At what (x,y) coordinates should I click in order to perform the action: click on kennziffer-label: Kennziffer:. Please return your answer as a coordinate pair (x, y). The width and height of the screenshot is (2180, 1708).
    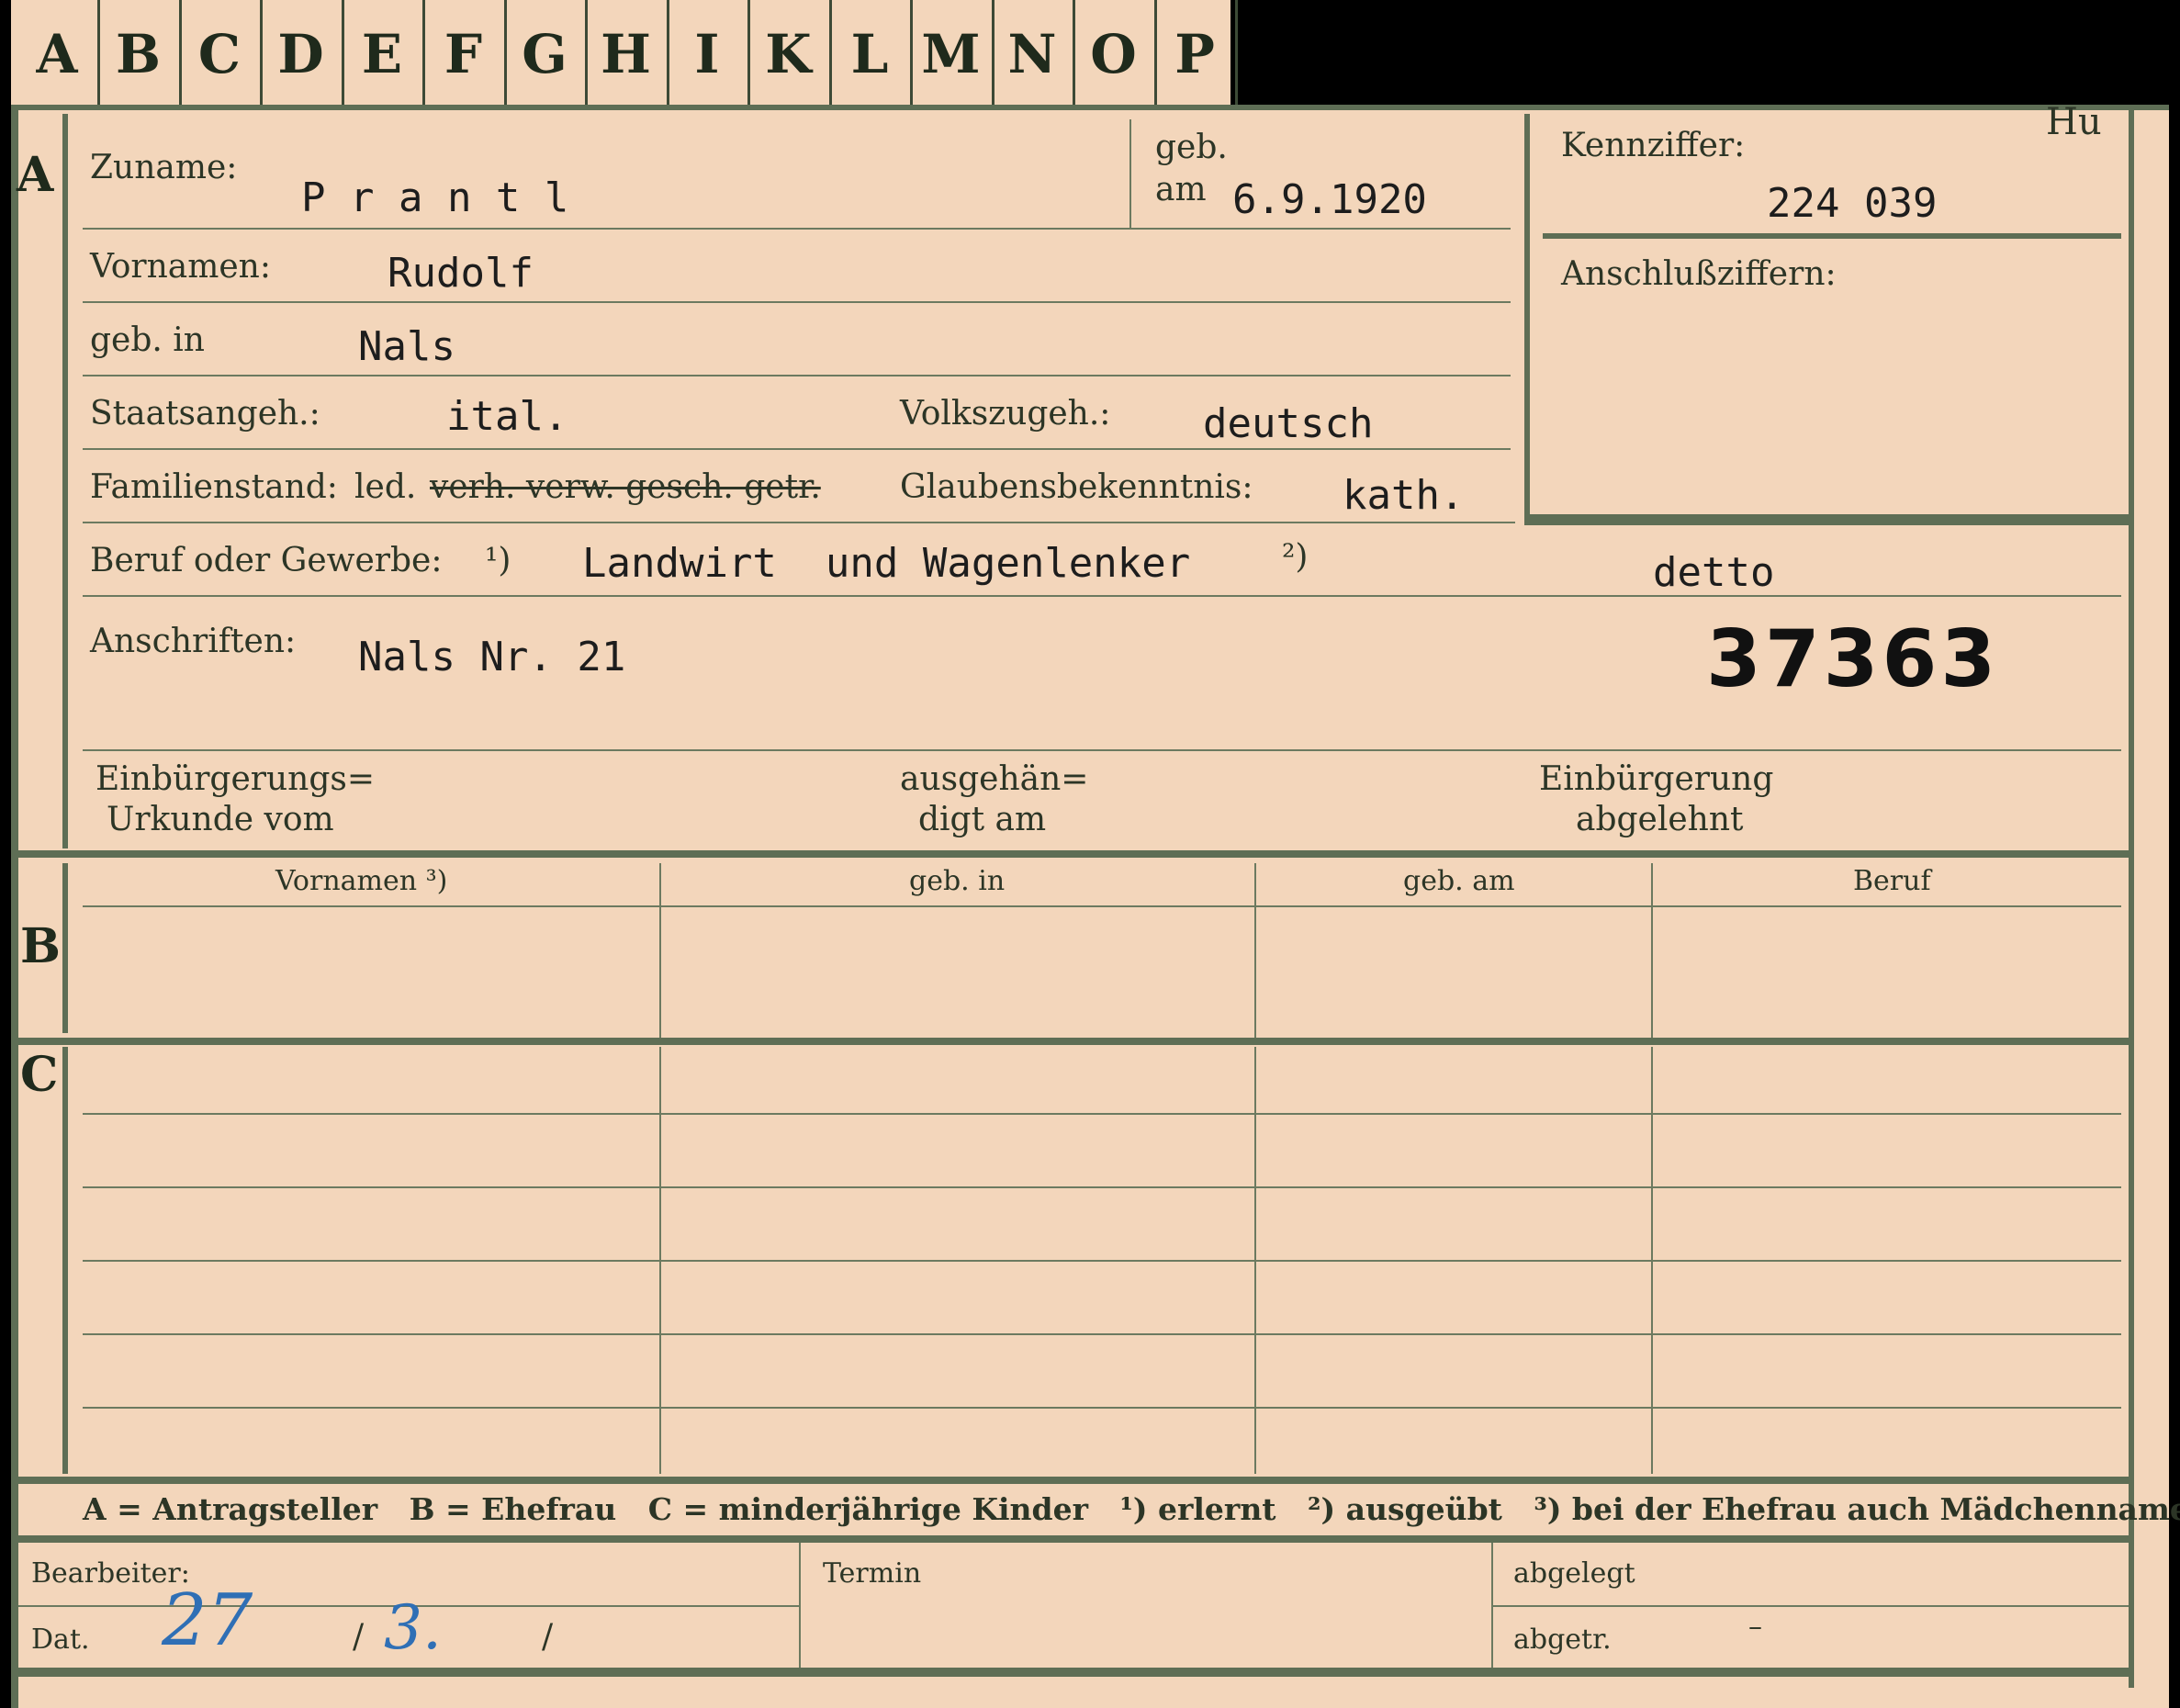
    Looking at the image, I should click on (1653, 146).